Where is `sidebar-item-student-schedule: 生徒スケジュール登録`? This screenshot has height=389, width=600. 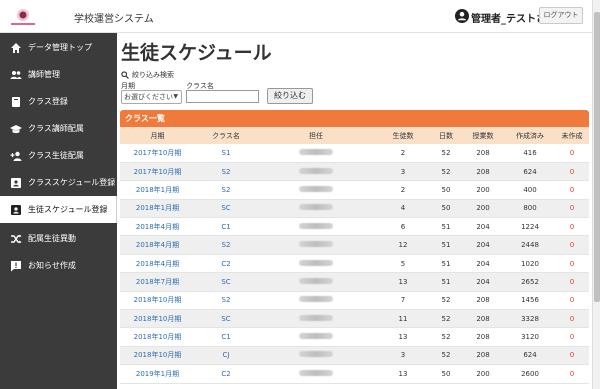 sidebar-item-student-schedule: 生徒スケジュール登録 is located at coordinates (58, 209).